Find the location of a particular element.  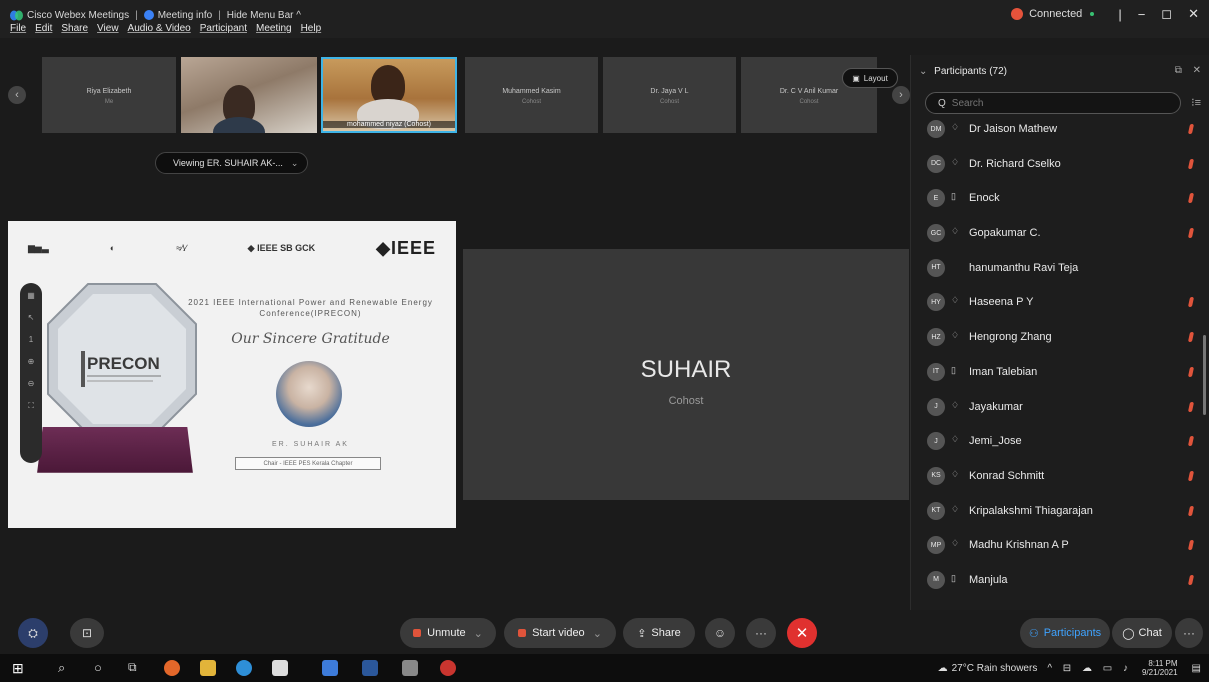

more-options-icon: ··· is located at coordinates (761, 633).